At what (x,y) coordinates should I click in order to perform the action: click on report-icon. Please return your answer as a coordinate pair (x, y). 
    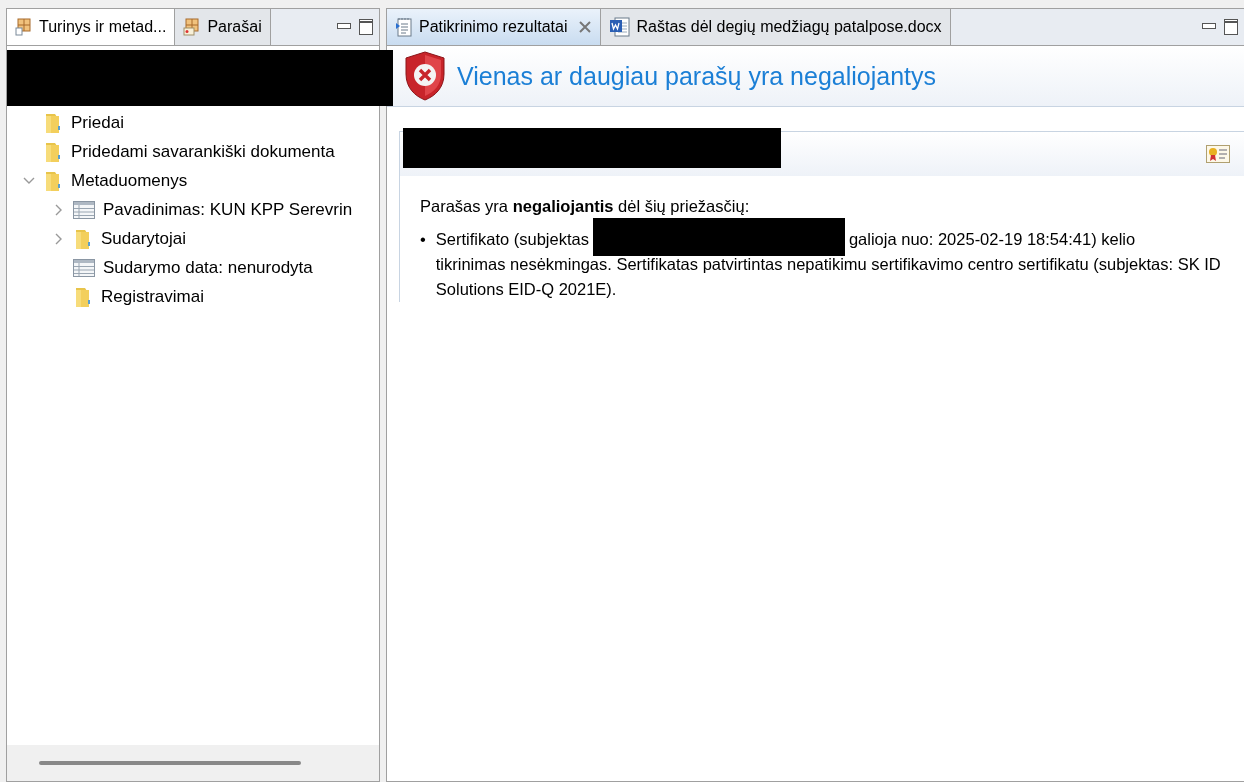
    Looking at the image, I should click on (404, 27).